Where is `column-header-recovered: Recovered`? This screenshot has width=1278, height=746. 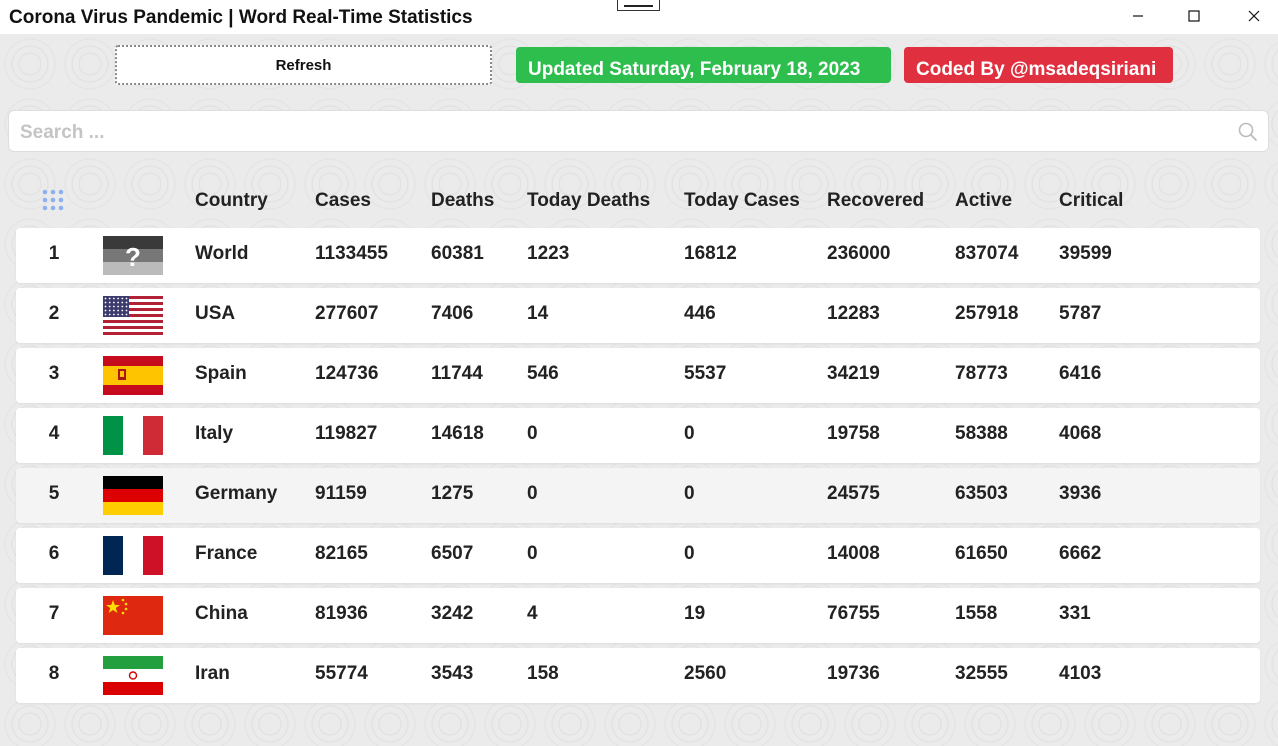 column-header-recovered: Recovered is located at coordinates (875, 202).